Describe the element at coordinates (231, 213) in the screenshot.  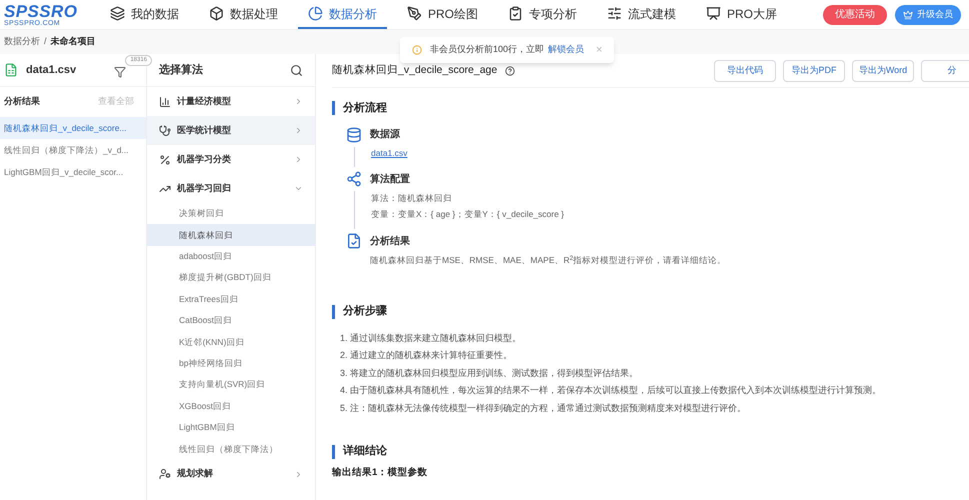
I see `algorithm-item: 决策树回归` at that location.